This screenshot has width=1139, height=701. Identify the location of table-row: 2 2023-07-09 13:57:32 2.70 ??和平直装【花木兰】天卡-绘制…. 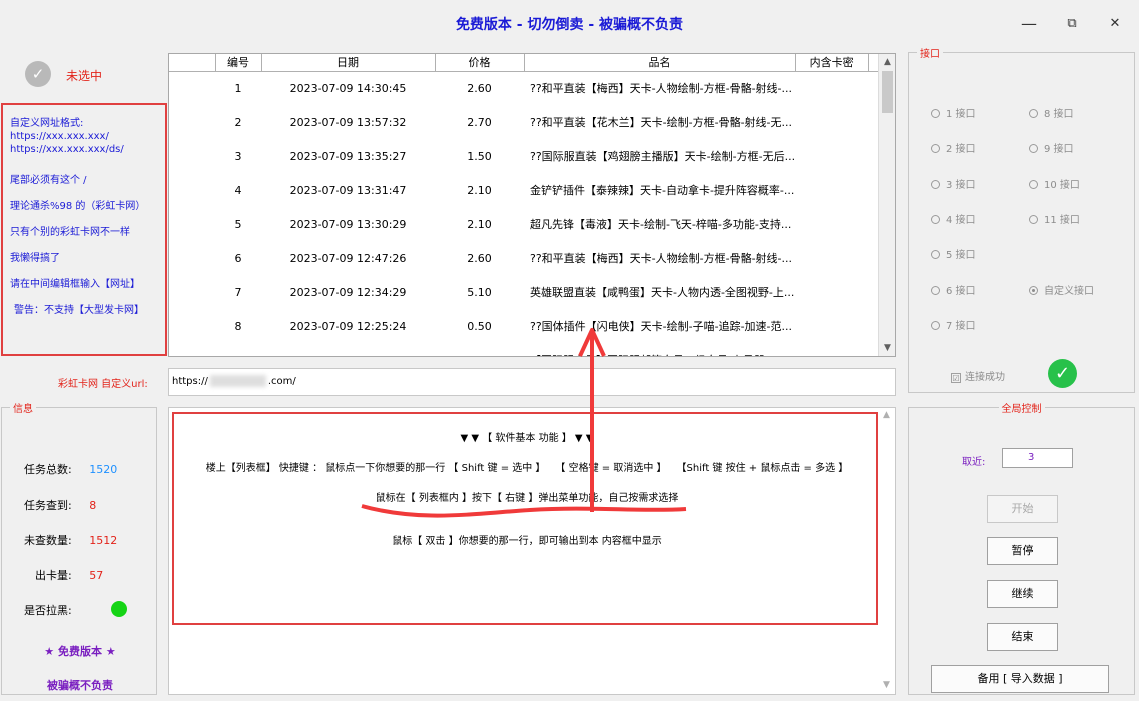
(527, 122).